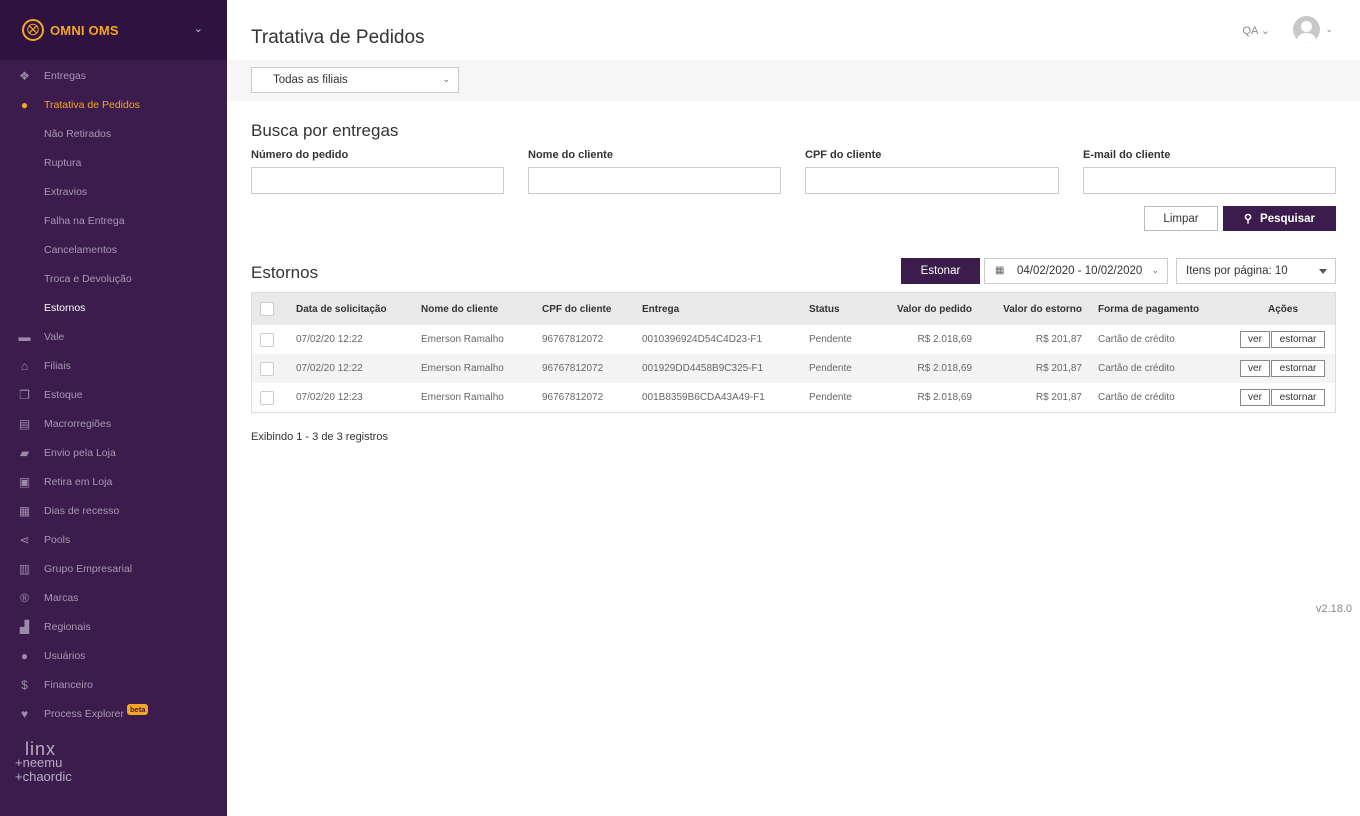 The image size is (1360, 816). What do you see at coordinates (113, 104) in the screenshot?
I see `sidebar-item-tratativa-de-pedidos: ● Tratativa de Pedidos` at bounding box center [113, 104].